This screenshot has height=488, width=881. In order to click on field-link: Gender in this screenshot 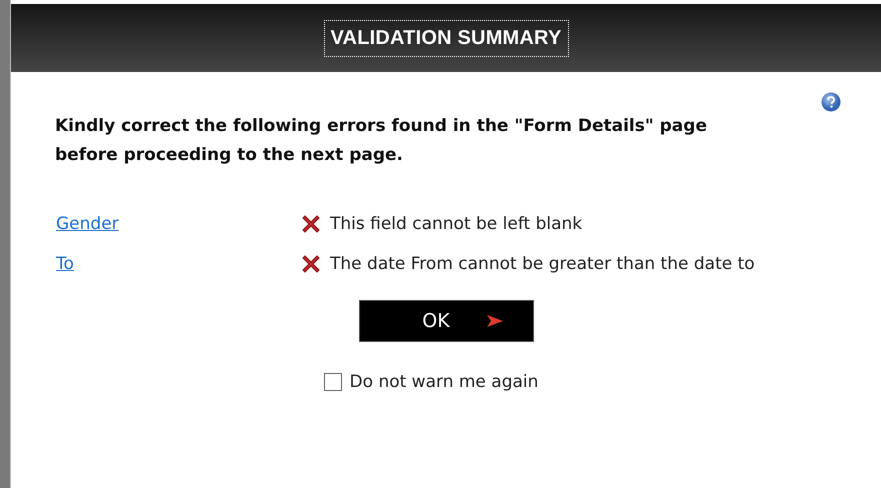, I will do `click(178, 224)`.